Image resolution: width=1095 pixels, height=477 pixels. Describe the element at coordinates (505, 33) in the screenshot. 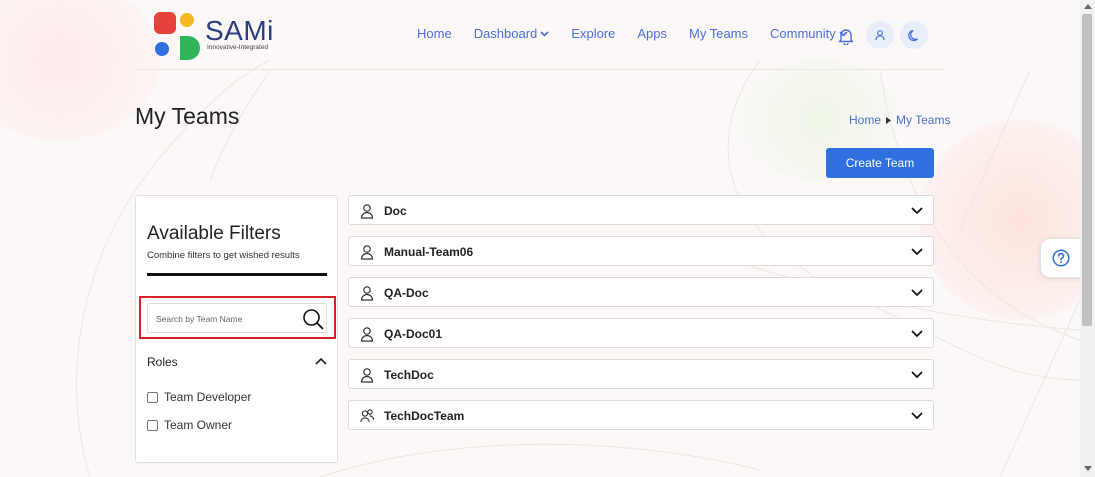

I see `nav-label: Dashboard` at that location.